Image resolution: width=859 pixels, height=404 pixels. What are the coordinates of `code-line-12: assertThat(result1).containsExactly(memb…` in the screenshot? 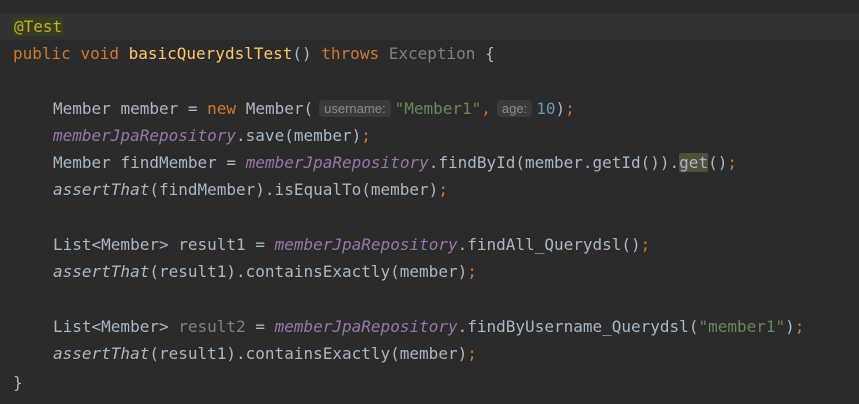 It's located at (429, 353).